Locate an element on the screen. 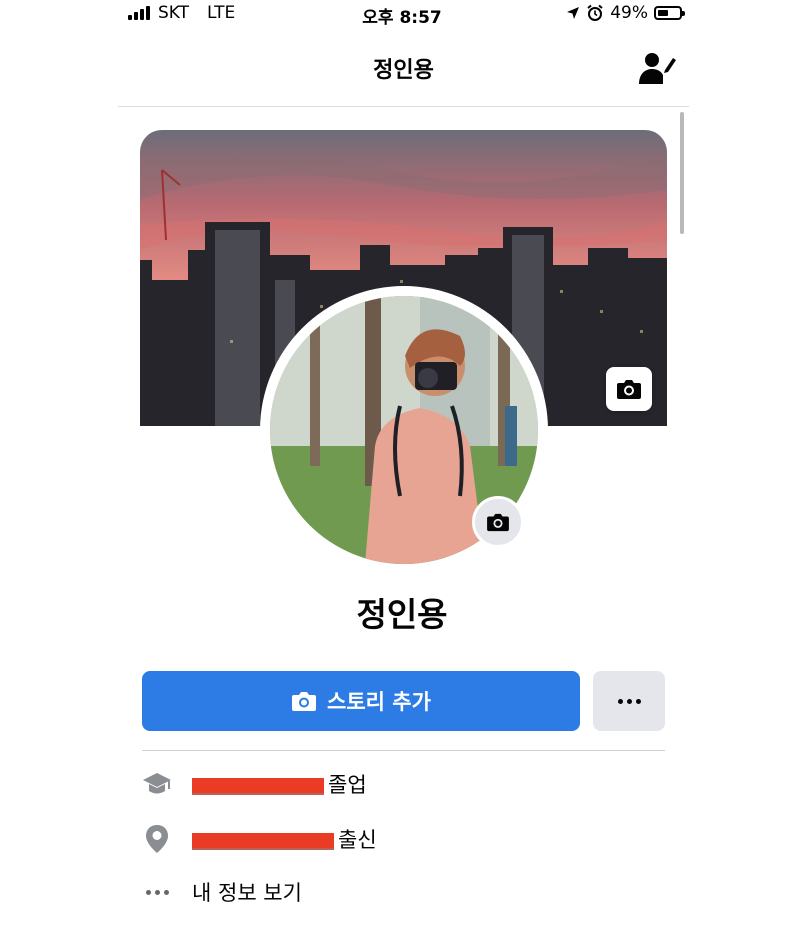  education-suffix: 졸업 is located at coordinates (347, 785).